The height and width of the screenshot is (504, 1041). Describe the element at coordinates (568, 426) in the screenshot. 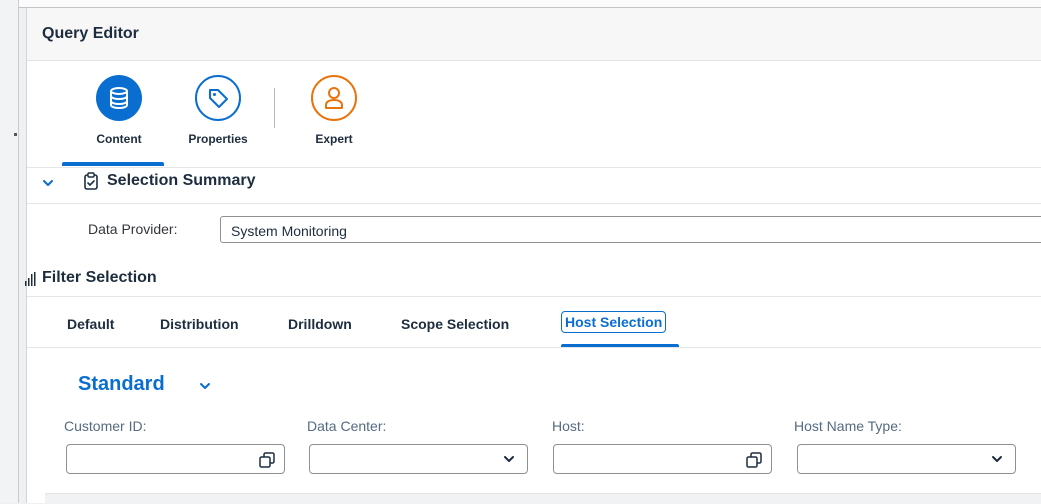

I see `host-label: Host:` at that location.